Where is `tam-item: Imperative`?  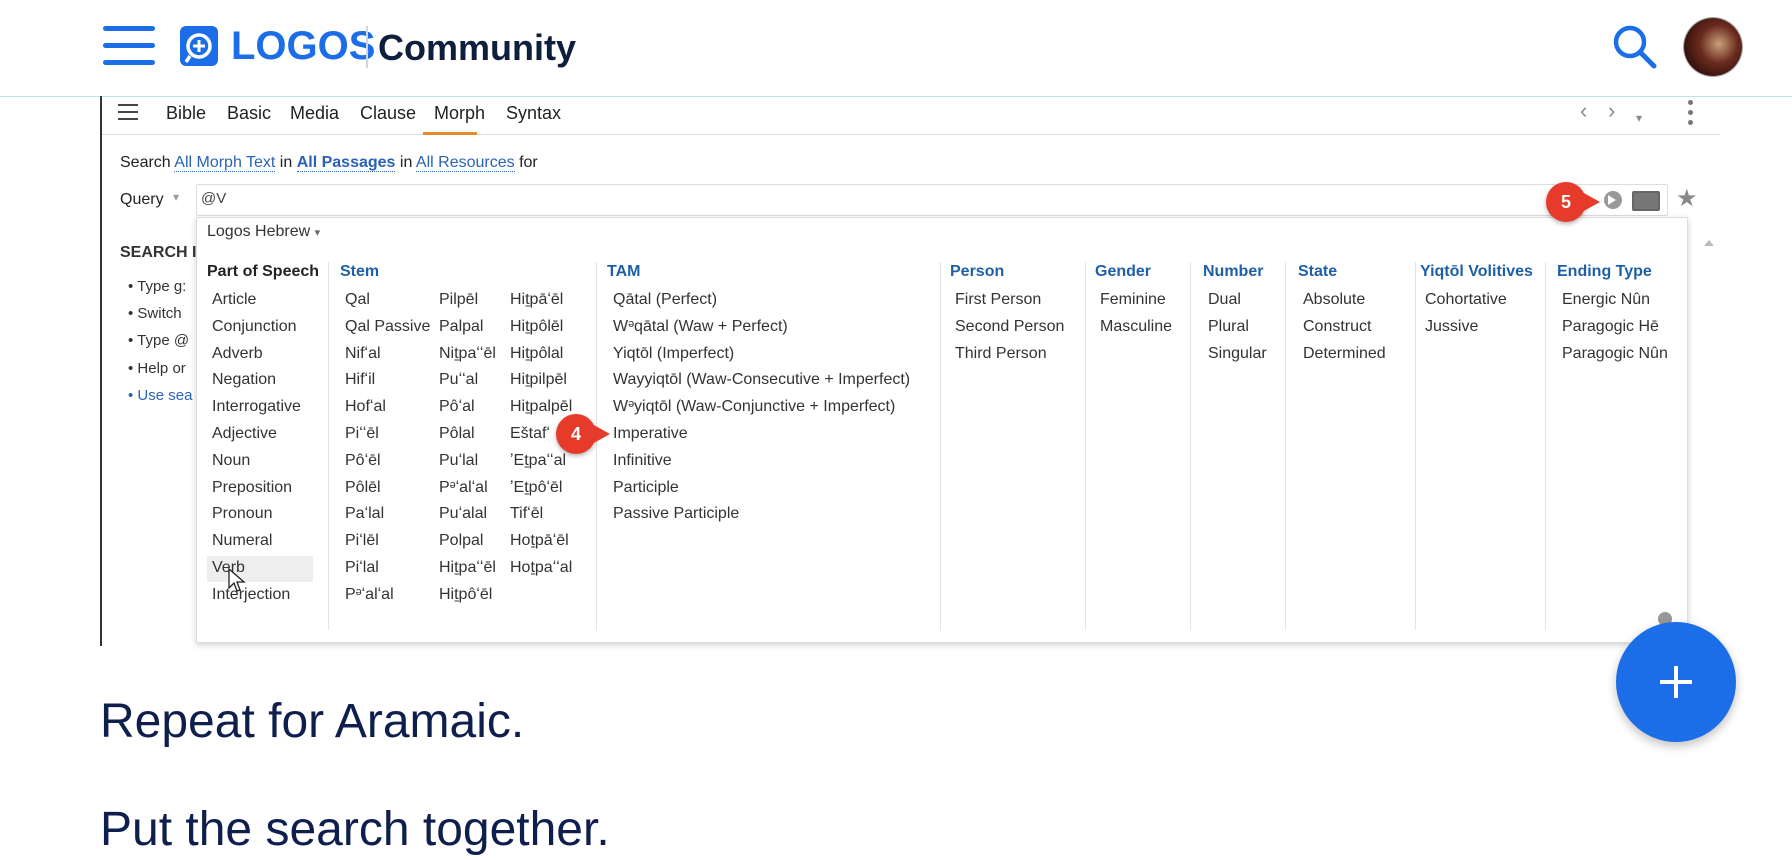 tam-item: Imperative is located at coordinates (650, 434).